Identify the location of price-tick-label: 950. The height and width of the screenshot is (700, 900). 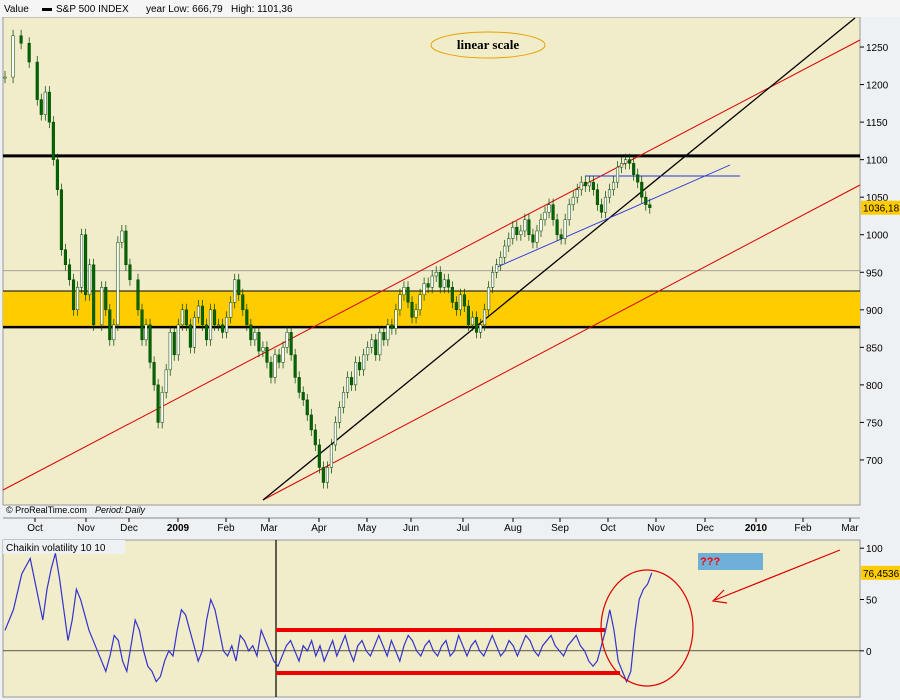
(874, 273).